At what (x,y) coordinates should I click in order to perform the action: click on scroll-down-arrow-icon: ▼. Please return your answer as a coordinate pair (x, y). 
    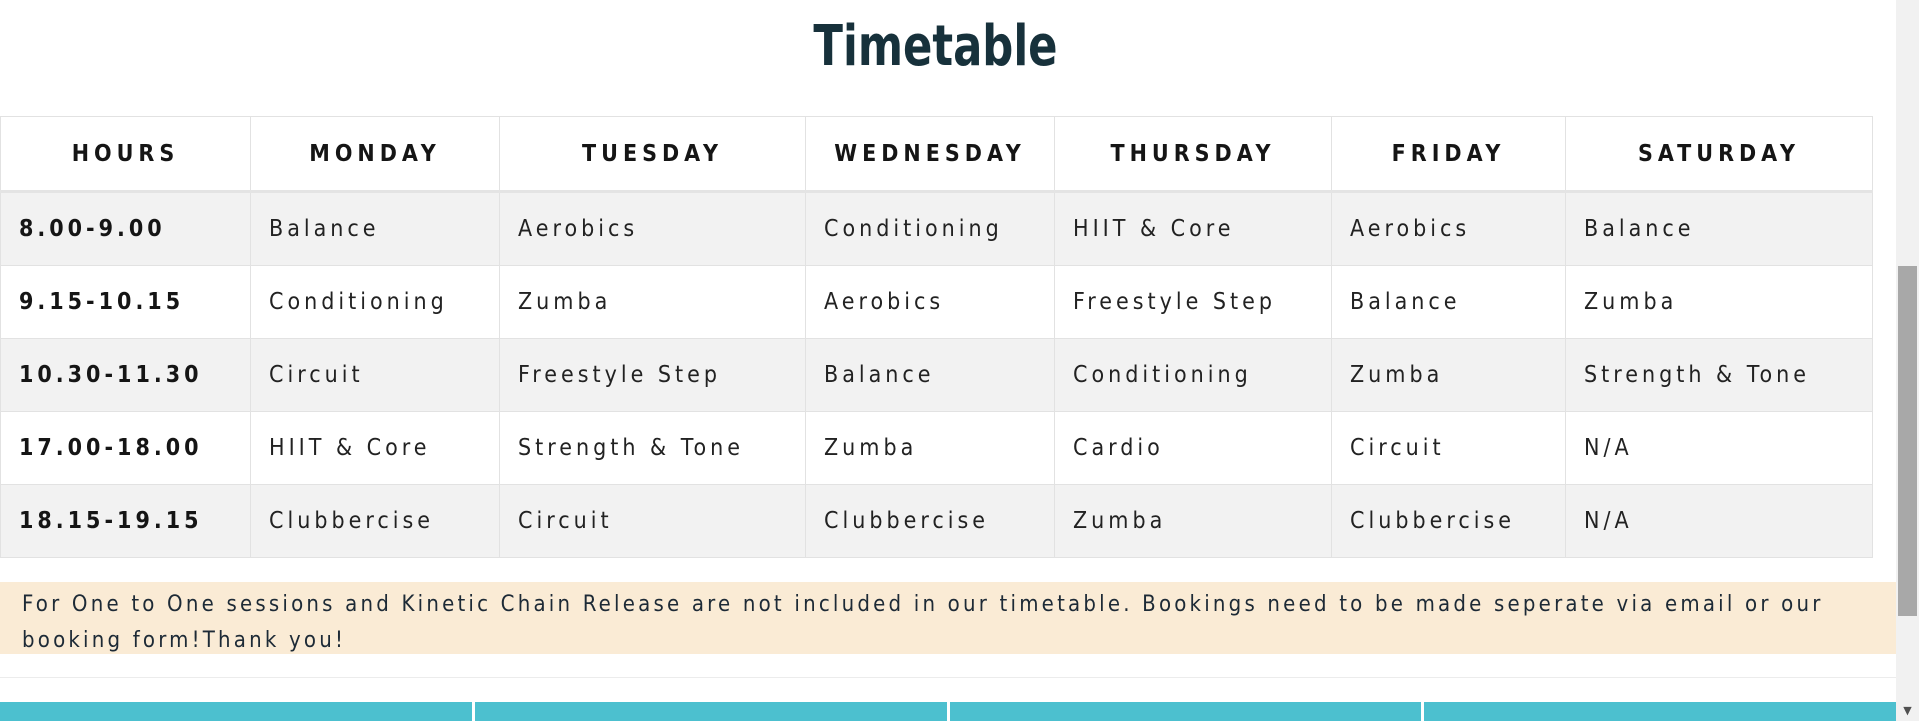
    Looking at the image, I should click on (1907, 711).